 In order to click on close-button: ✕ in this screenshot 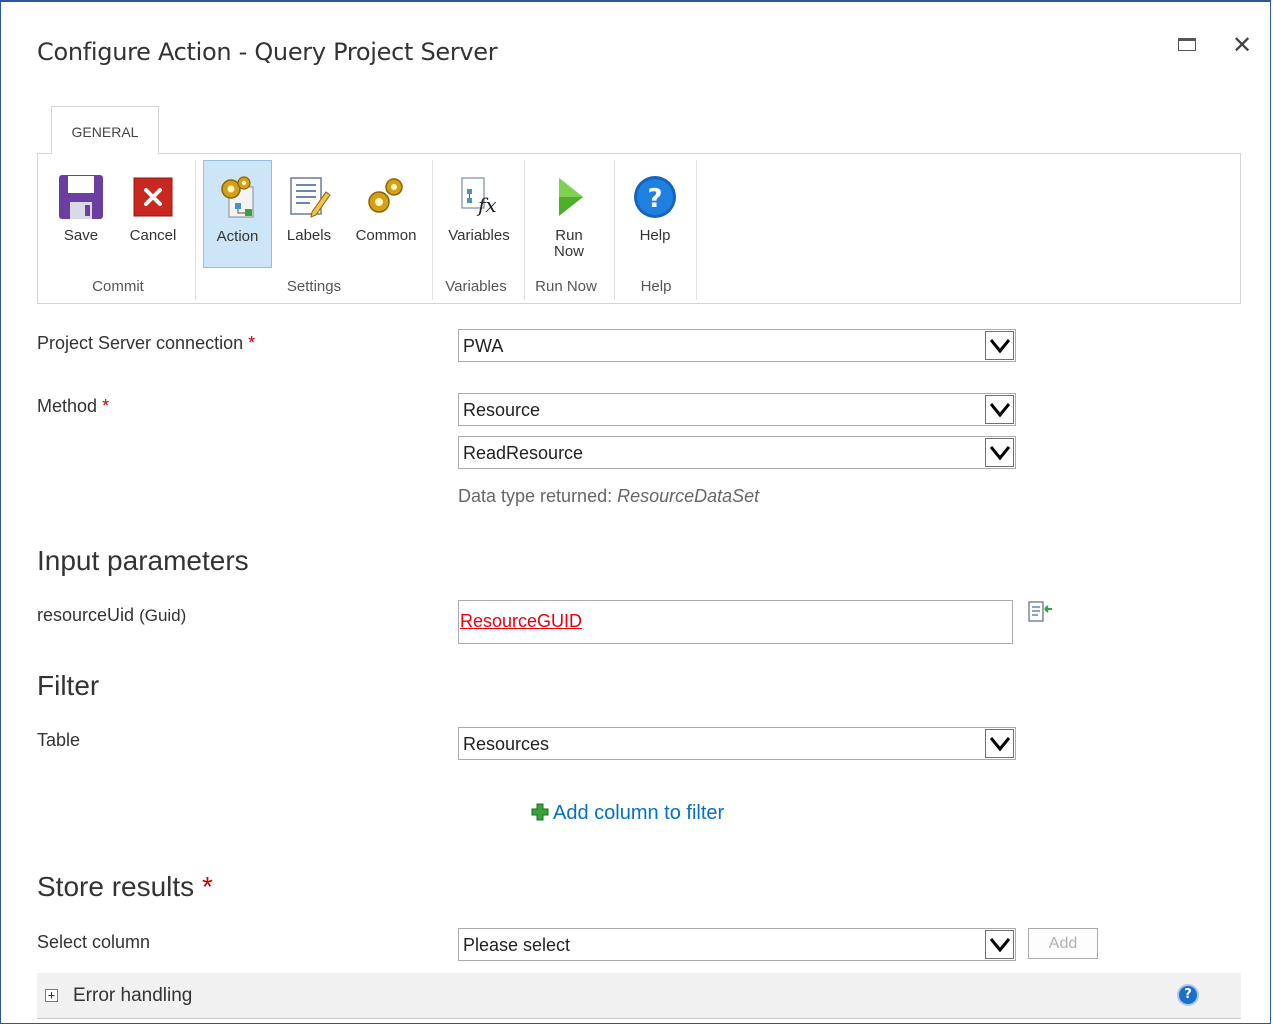, I will do `click(1242, 45)`.